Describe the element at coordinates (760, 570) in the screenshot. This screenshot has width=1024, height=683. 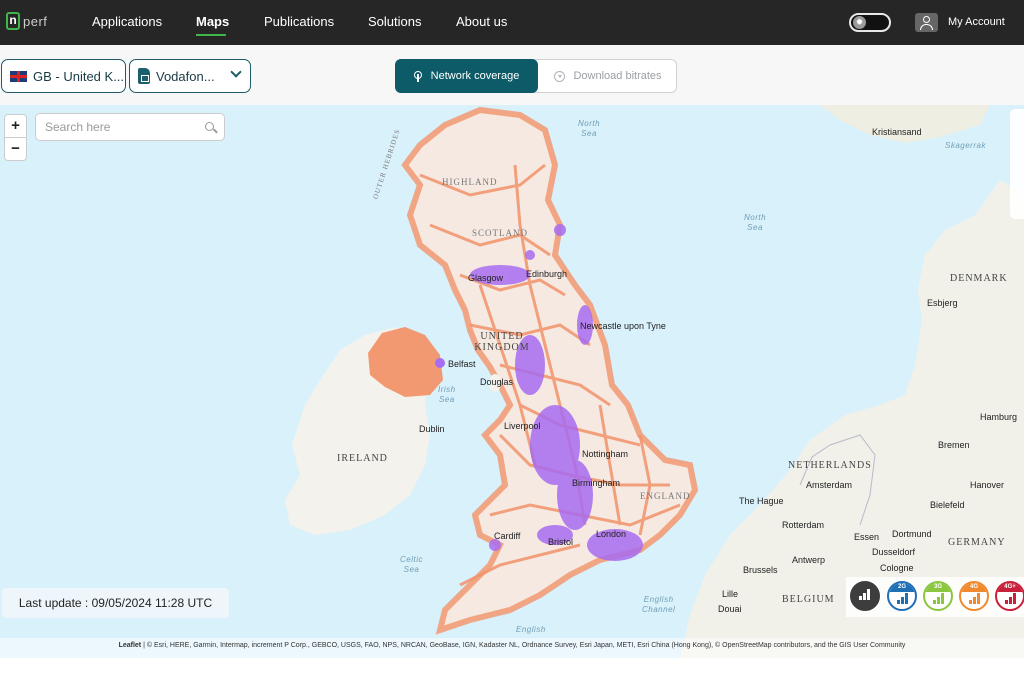
I see `label-brussels: Brussels` at that location.